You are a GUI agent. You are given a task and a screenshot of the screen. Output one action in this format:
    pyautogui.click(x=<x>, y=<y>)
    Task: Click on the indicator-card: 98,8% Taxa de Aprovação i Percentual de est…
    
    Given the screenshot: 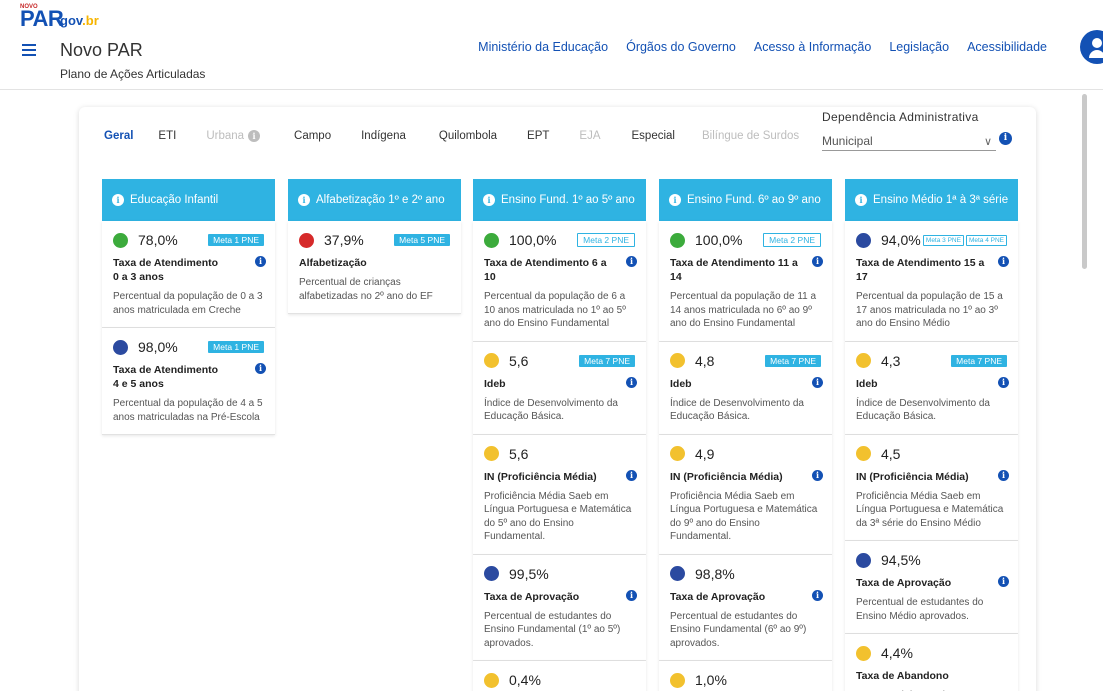 What is the action you would take?
    pyautogui.click(x=745, y=607)
    